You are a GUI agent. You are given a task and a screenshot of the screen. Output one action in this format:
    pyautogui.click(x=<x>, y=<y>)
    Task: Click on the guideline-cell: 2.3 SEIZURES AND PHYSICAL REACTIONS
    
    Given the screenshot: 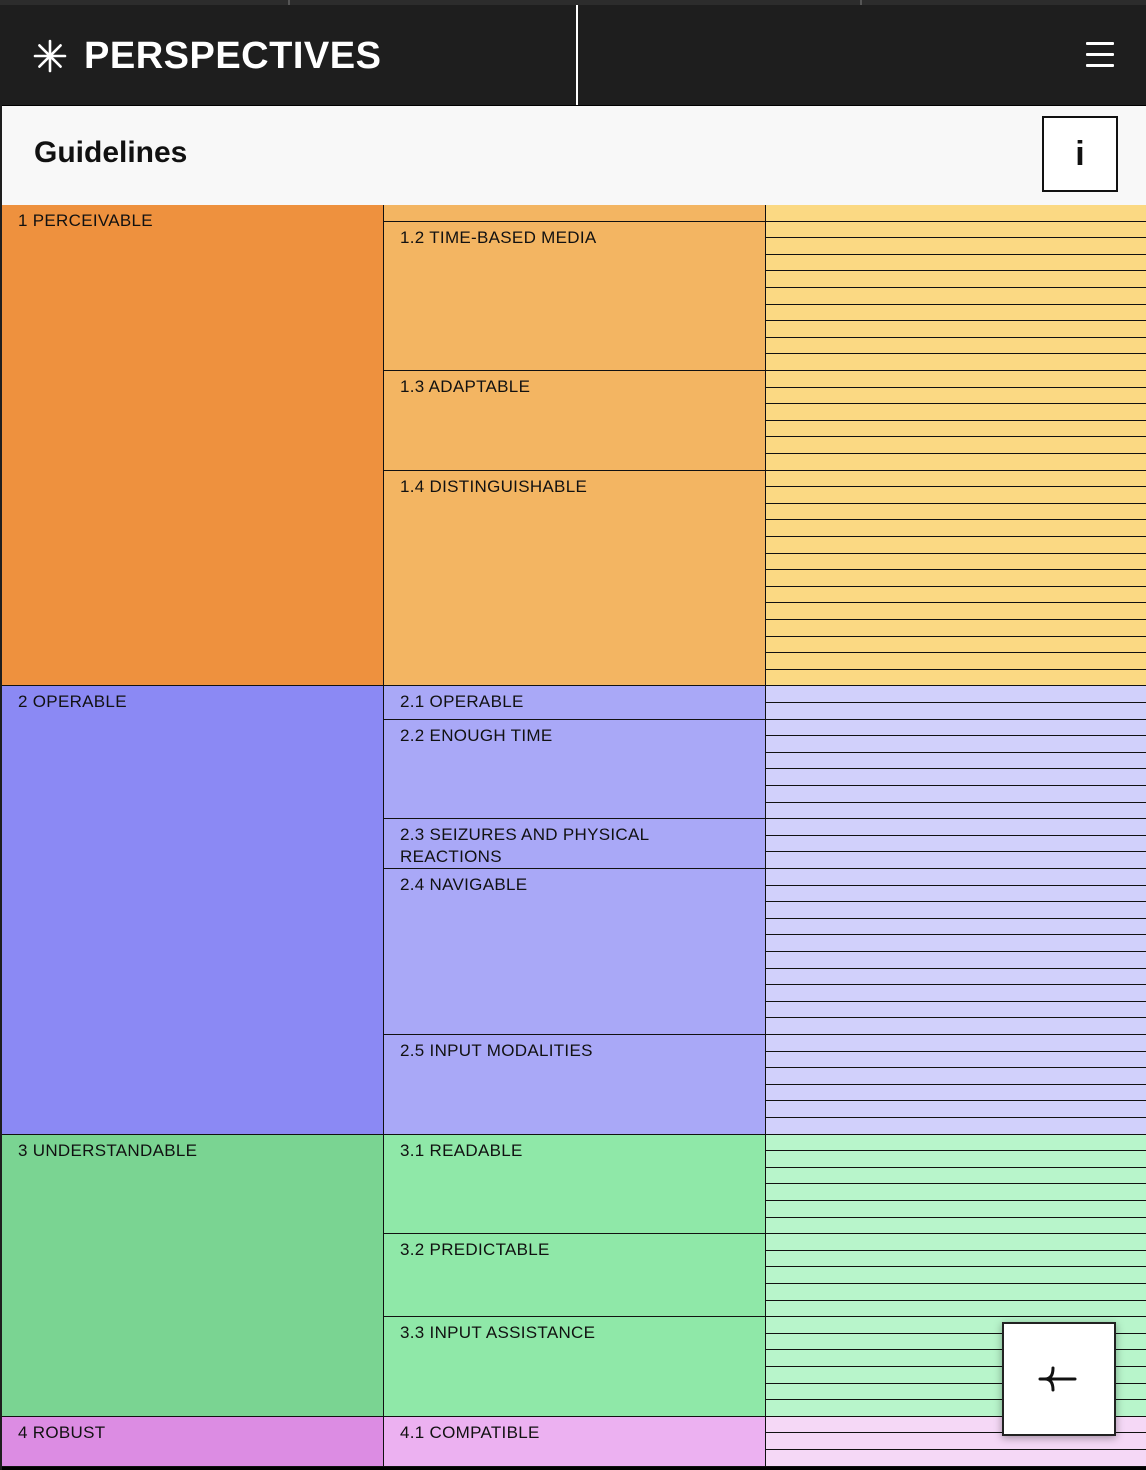 What is the action you would take?
    pyautogui.click(x=575, y=844)
    